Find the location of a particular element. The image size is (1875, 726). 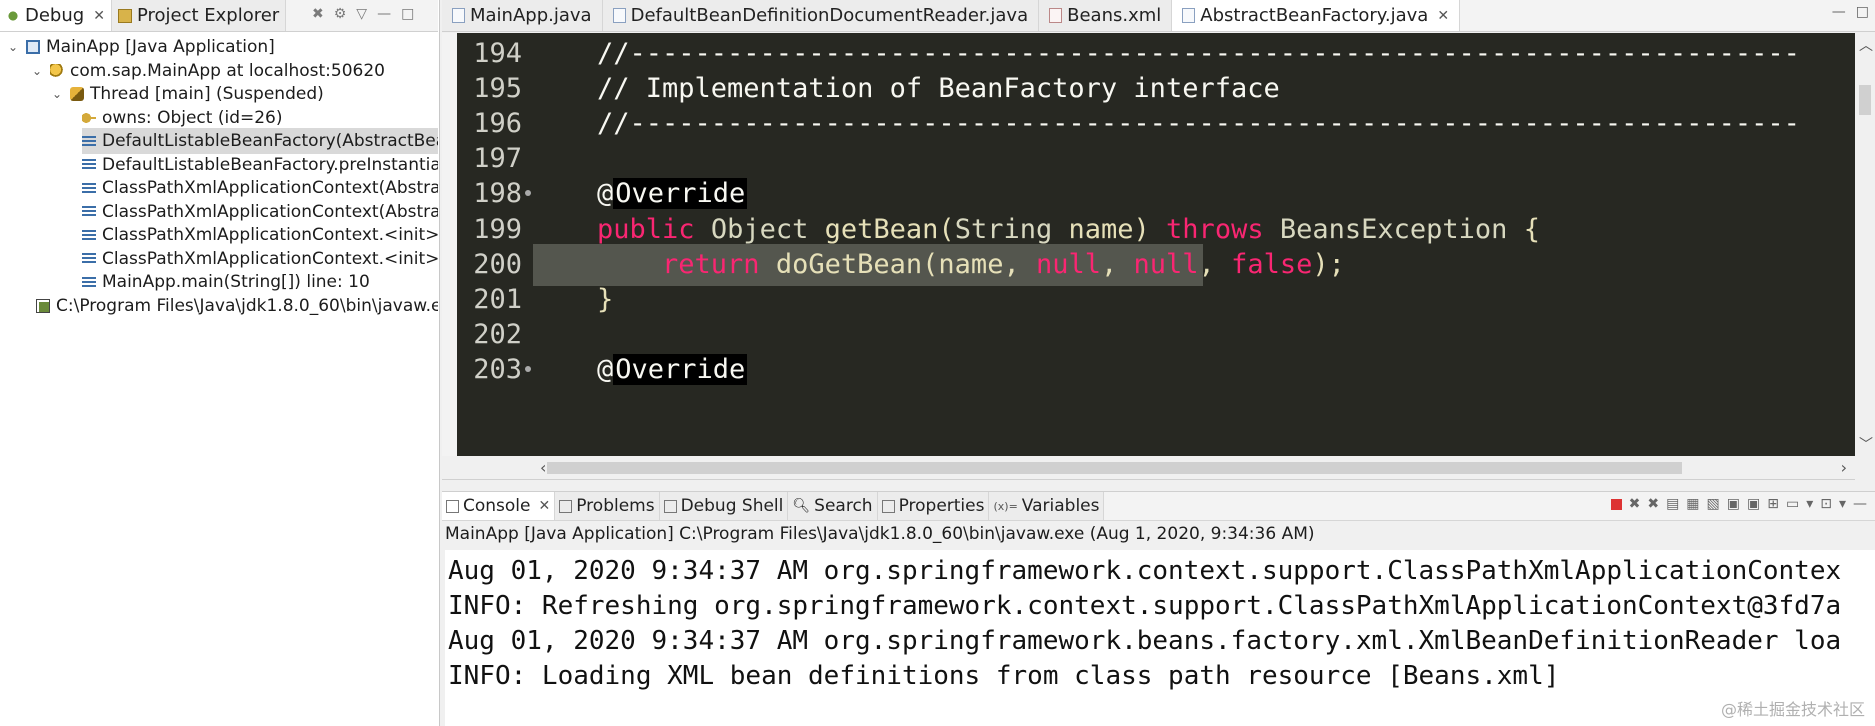

view-menu-icon: ▽ is located at coordinates (361, 14).